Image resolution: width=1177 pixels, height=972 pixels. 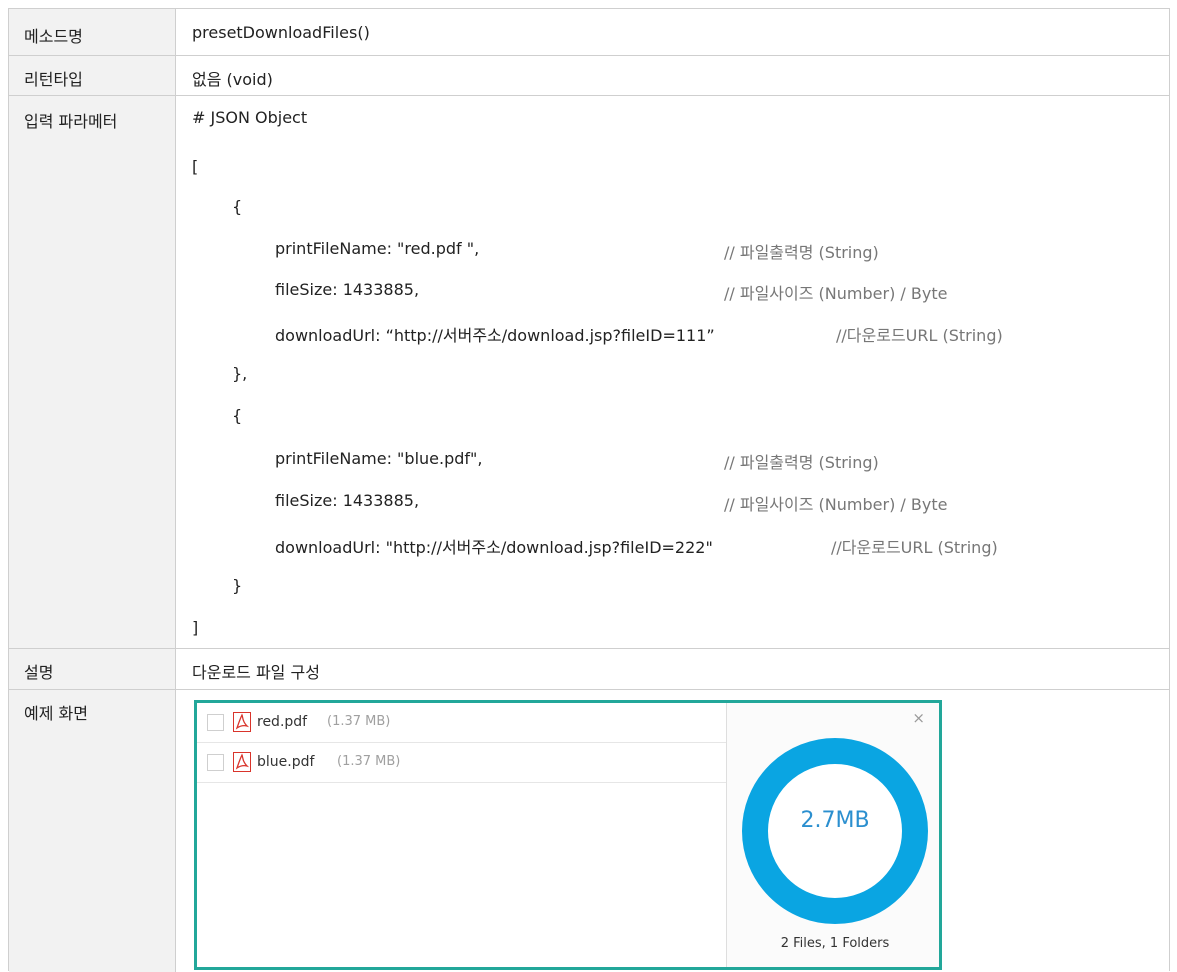 I want to click on file-list: red.pdf (1.37 MB) blue.pdf (1.37 MB), so click(x=462, y=835).